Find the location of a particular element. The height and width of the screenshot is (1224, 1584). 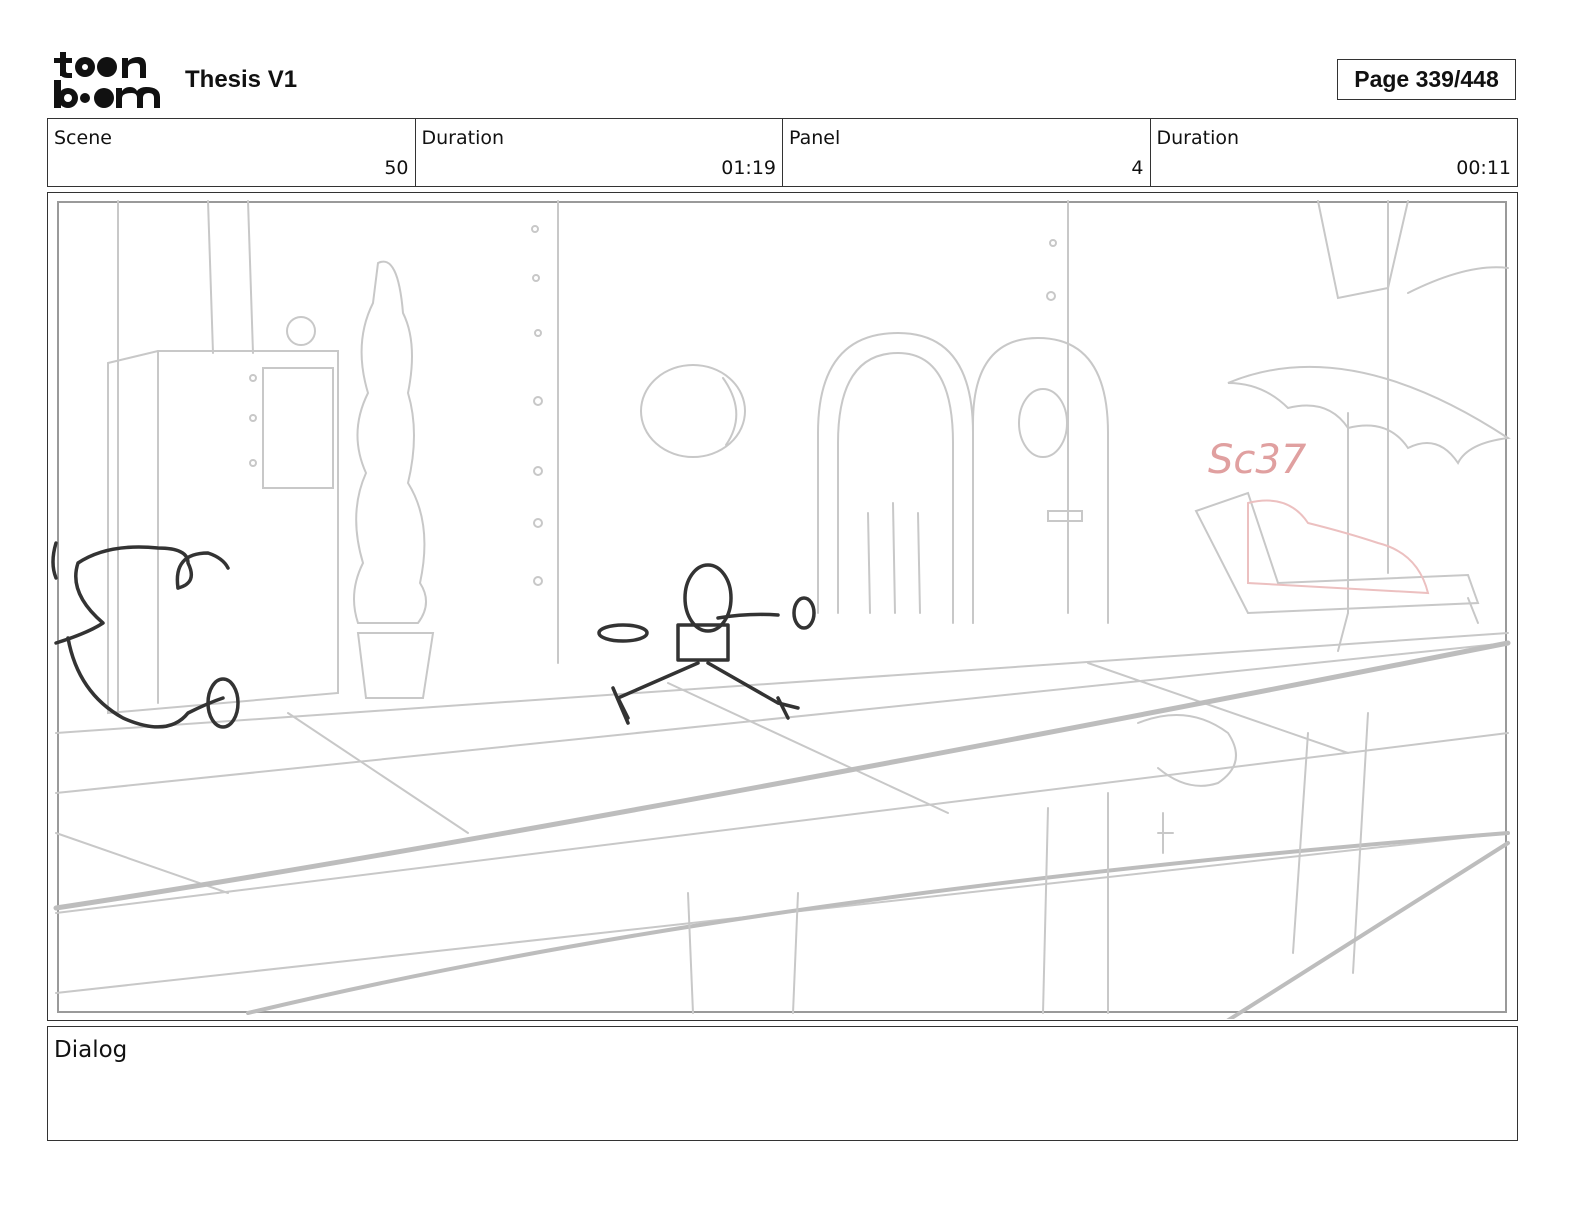

page-indicator: Page 339/448 is located at coordinates (1426, 79).